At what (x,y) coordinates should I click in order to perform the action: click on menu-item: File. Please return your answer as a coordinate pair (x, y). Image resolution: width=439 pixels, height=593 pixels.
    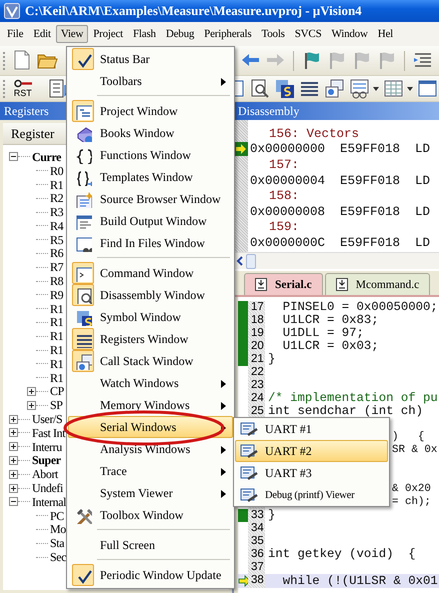
    Looking at the image, I should click on (15, 34).